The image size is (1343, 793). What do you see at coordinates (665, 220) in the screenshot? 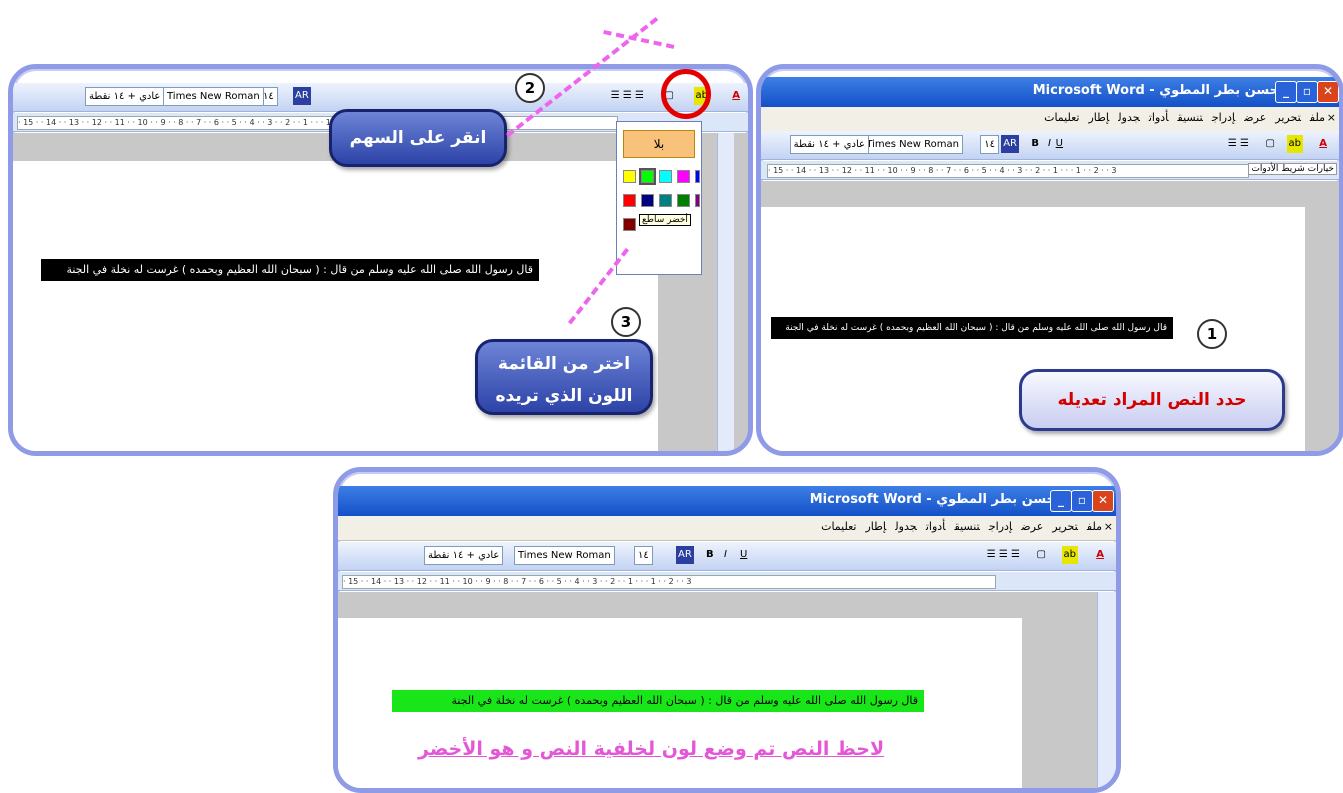
I see `palette-tooltip: أخضر ساطع` at bounding box center [665, 220].